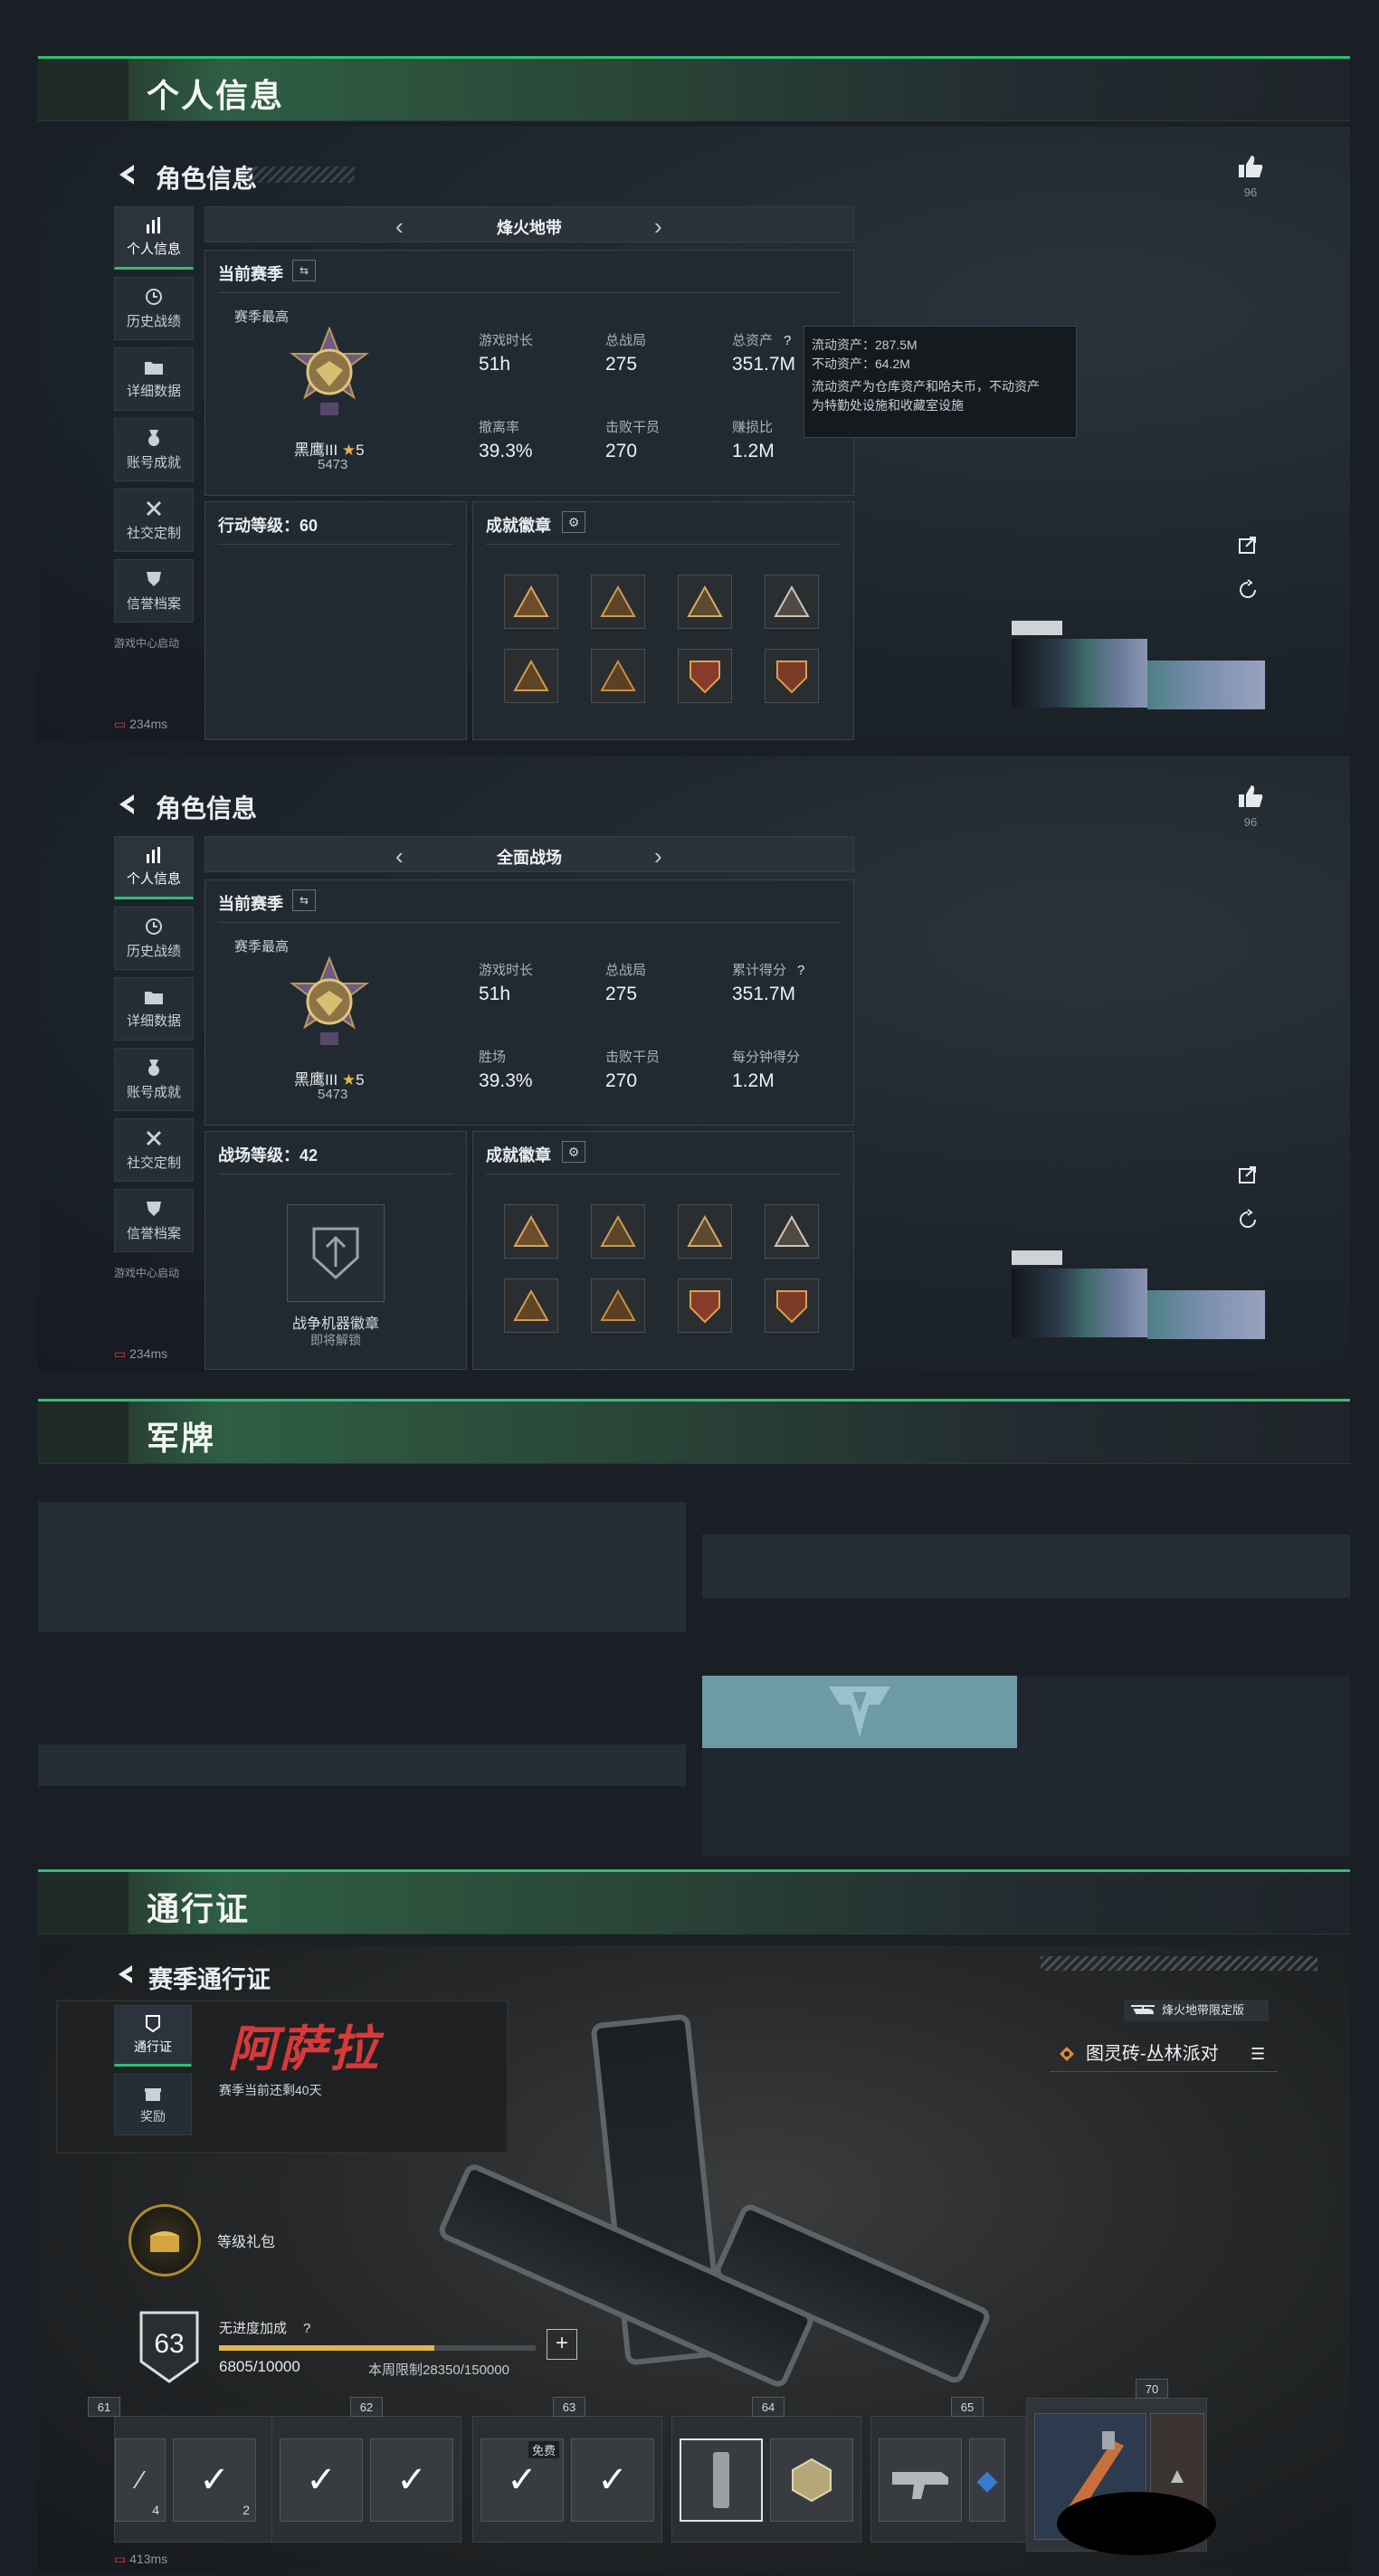  I want to click on badges-card: 成就徽章 ⚙, so click(663, 620).